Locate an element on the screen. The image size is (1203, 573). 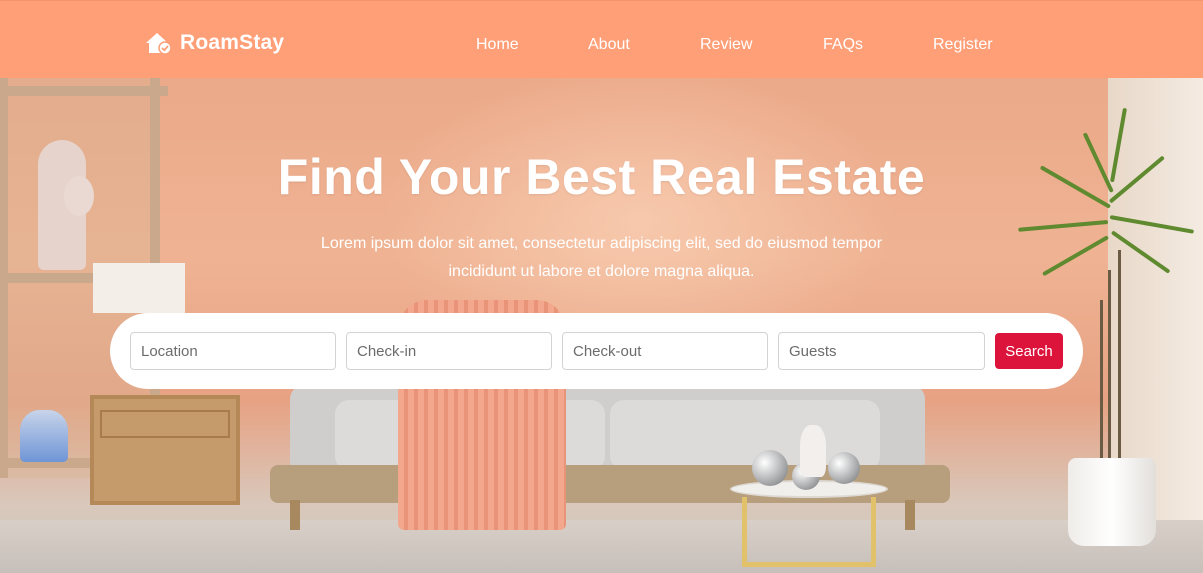
nav-link-faqs: FAQs is located at coordinates (843, 45).